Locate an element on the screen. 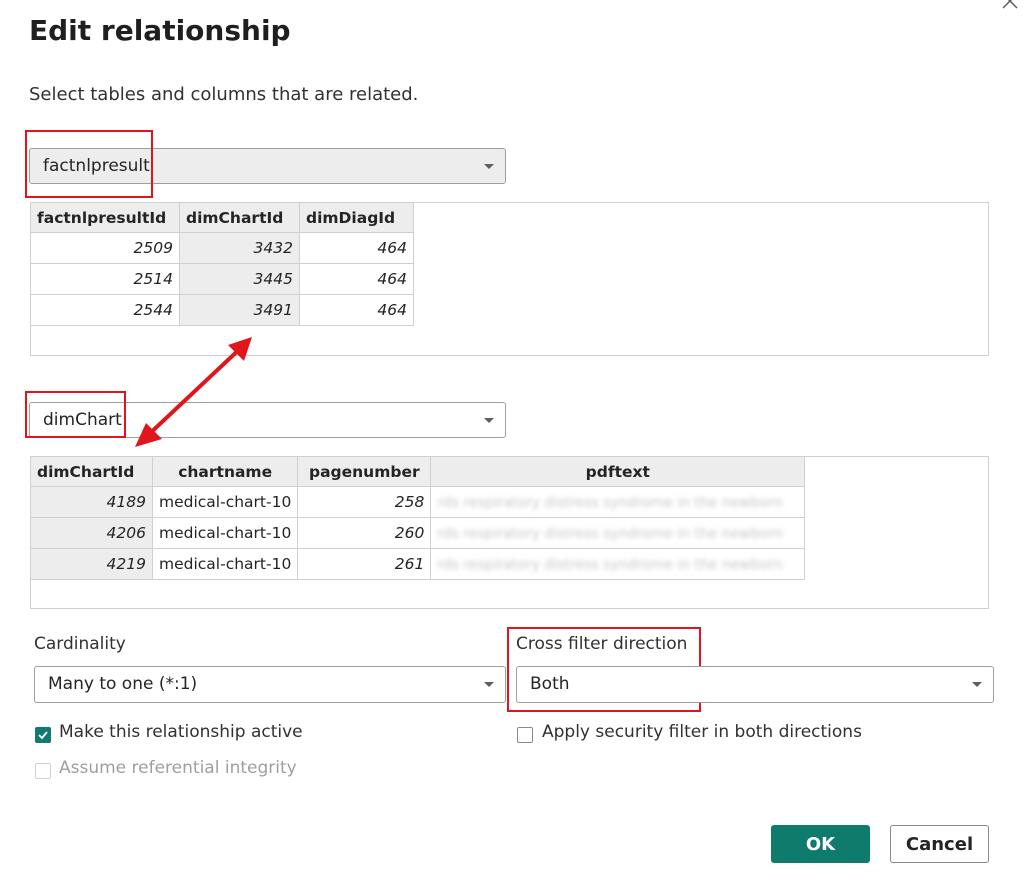 The image size is (1027, 882). table-cell: 3491 is located at coordinates (239, 310).